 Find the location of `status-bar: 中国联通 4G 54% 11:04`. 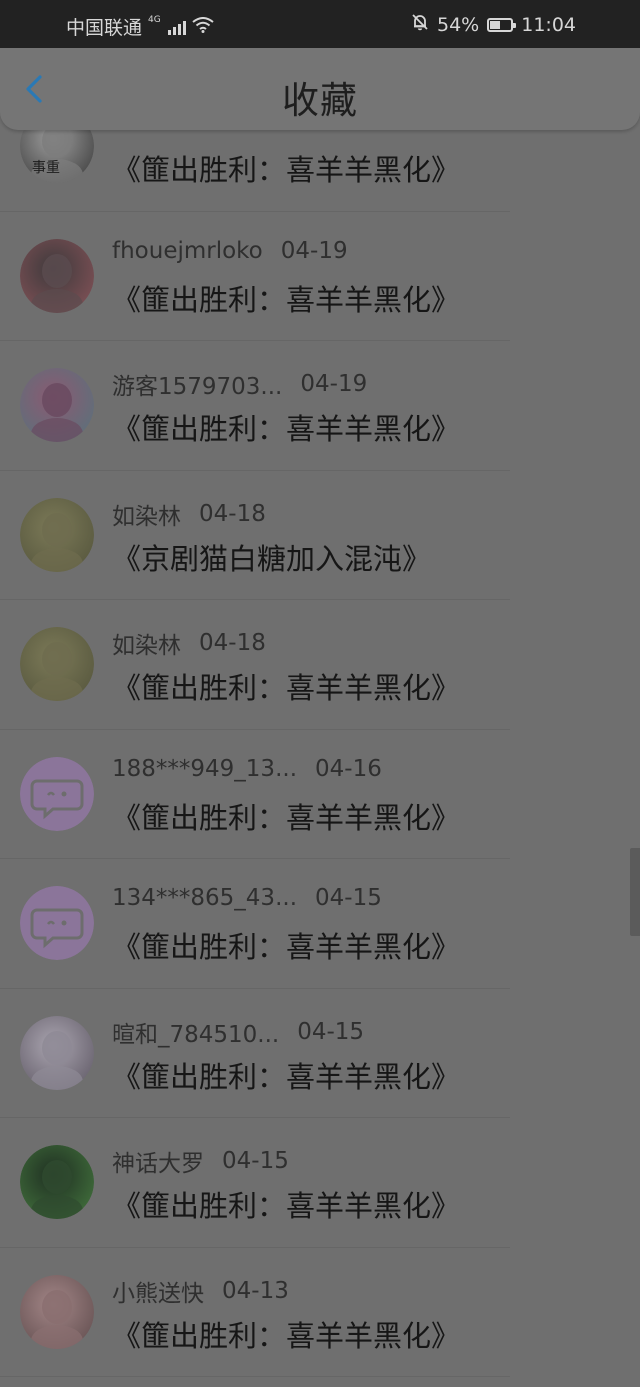

status-bar: 中国联通 4G 54% 11:04 is located at coordinates (320, 24).